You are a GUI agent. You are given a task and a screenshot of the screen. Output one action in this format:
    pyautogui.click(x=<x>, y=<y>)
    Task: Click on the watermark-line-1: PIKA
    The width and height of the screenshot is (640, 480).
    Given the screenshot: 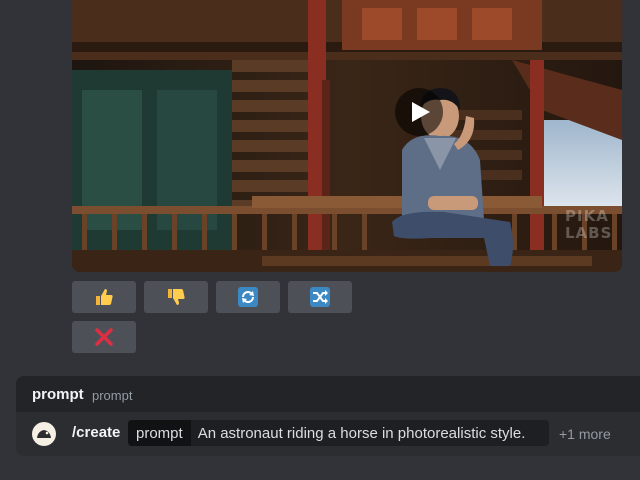 What is the action you would take?
    pyautogui.click(x=587, y=216)
    